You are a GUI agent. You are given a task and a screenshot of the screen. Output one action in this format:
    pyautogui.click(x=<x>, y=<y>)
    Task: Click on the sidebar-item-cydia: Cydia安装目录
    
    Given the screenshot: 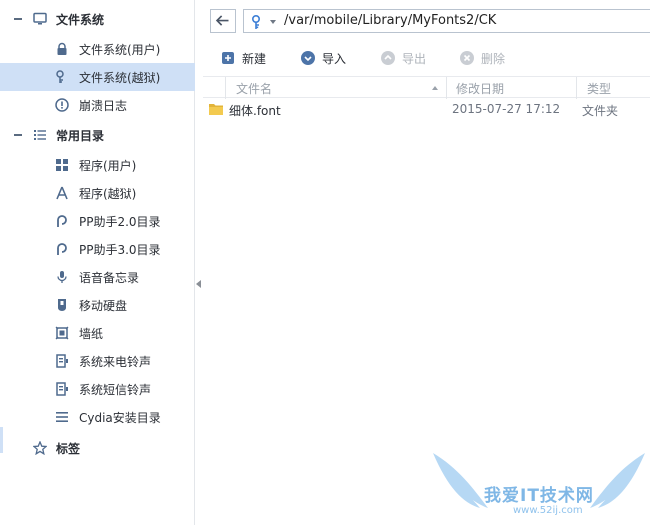 What is the action you would take?
    pyautogui.click(x=97, y=417)
    